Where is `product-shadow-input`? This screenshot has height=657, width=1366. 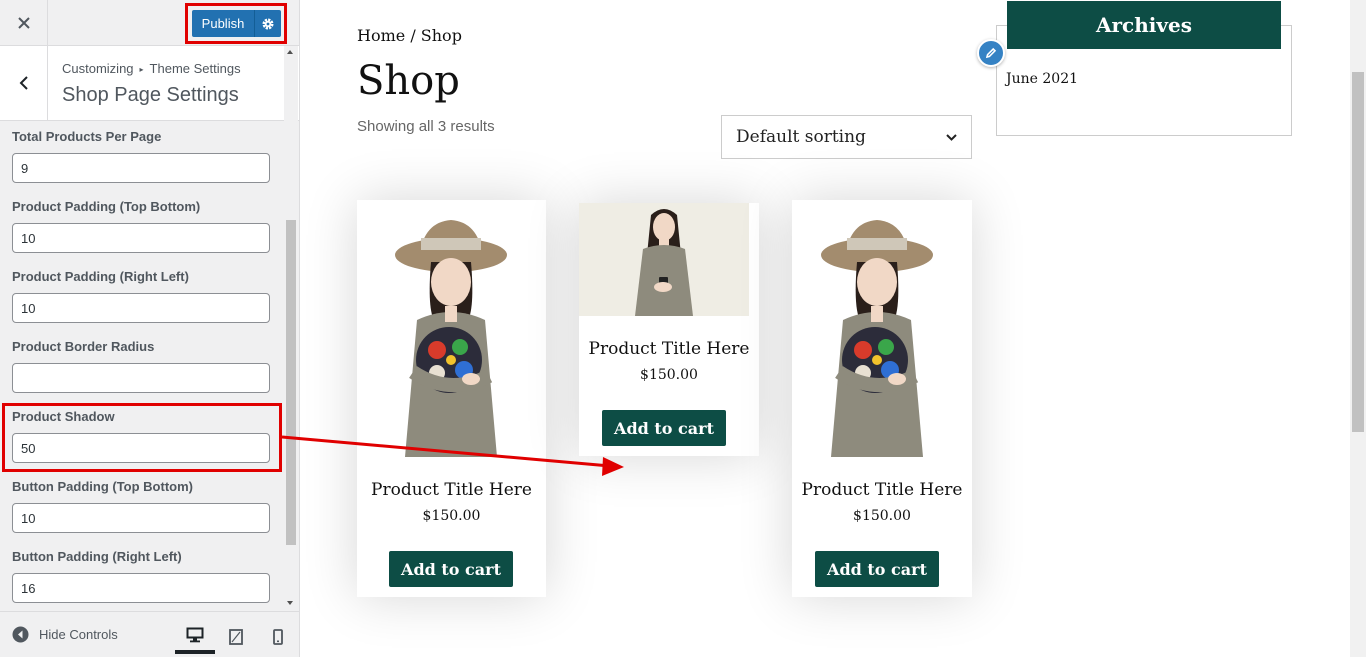
product-shadow-input is located at coordinates (141, 448).